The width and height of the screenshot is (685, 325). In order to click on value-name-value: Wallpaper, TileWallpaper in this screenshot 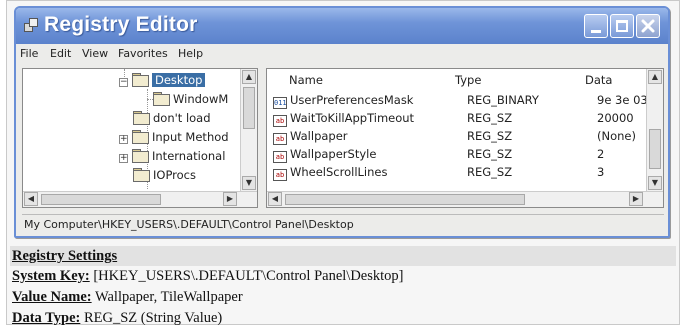, I will do `click(167, 297)`.